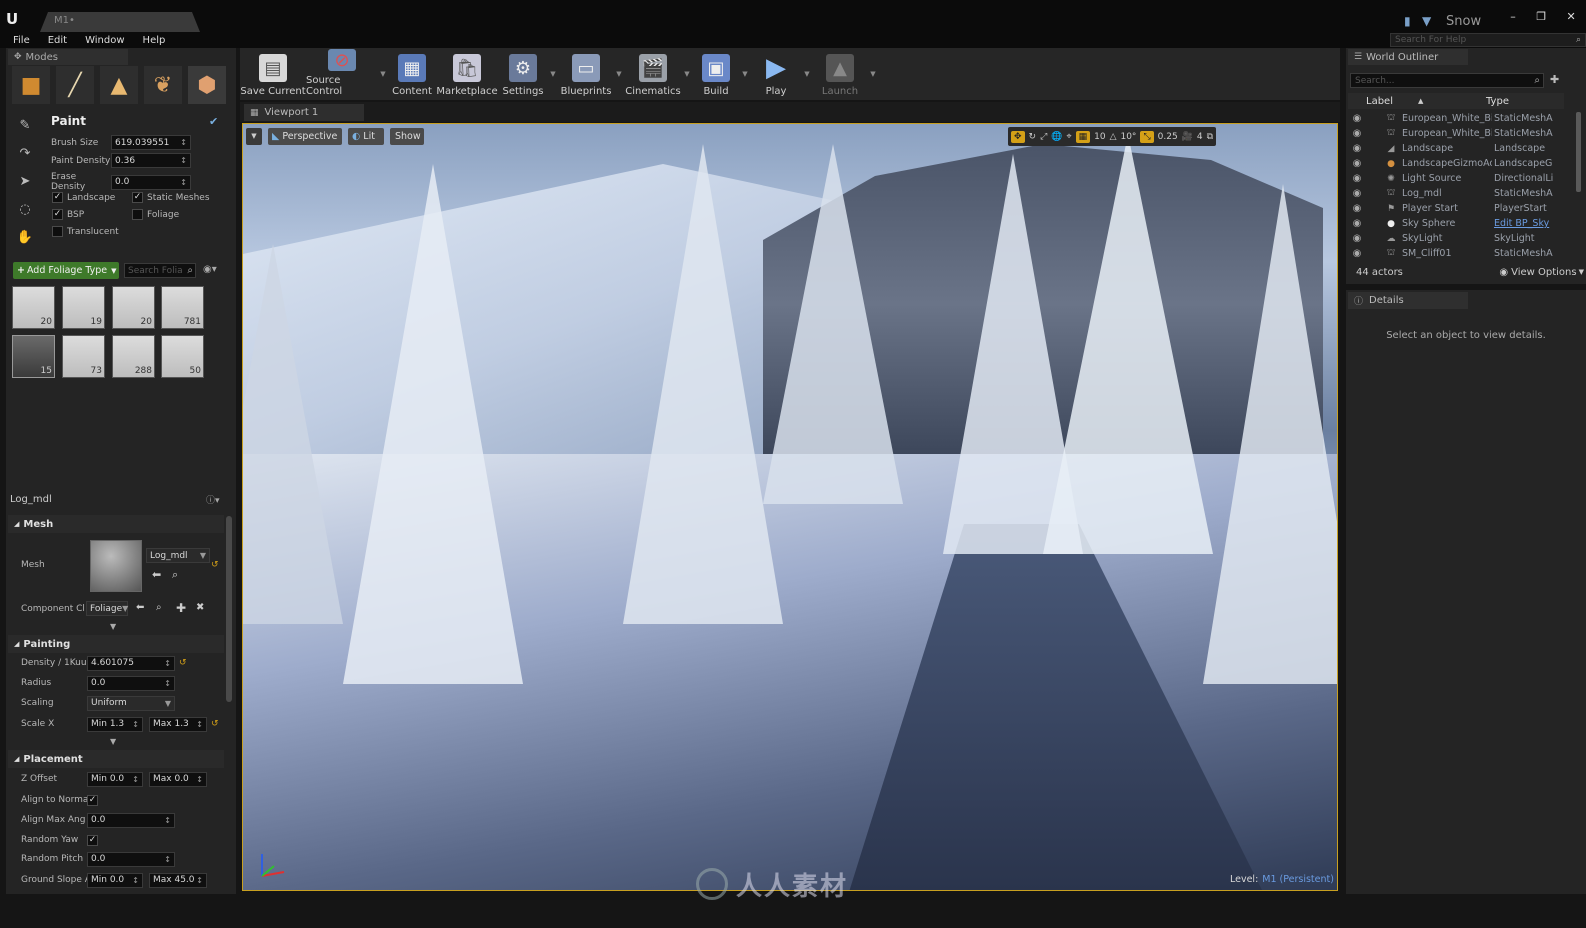 The image size is (1586, 928). I want to click on world-local-icon: 🌐, so click(1056, 137).